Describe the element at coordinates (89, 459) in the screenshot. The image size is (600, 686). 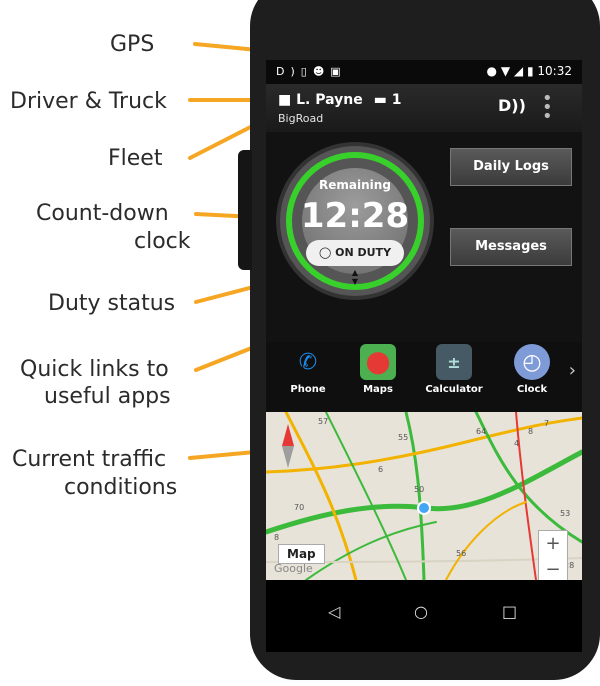
I see `callout-traffic-1: Current traffic` at that location.